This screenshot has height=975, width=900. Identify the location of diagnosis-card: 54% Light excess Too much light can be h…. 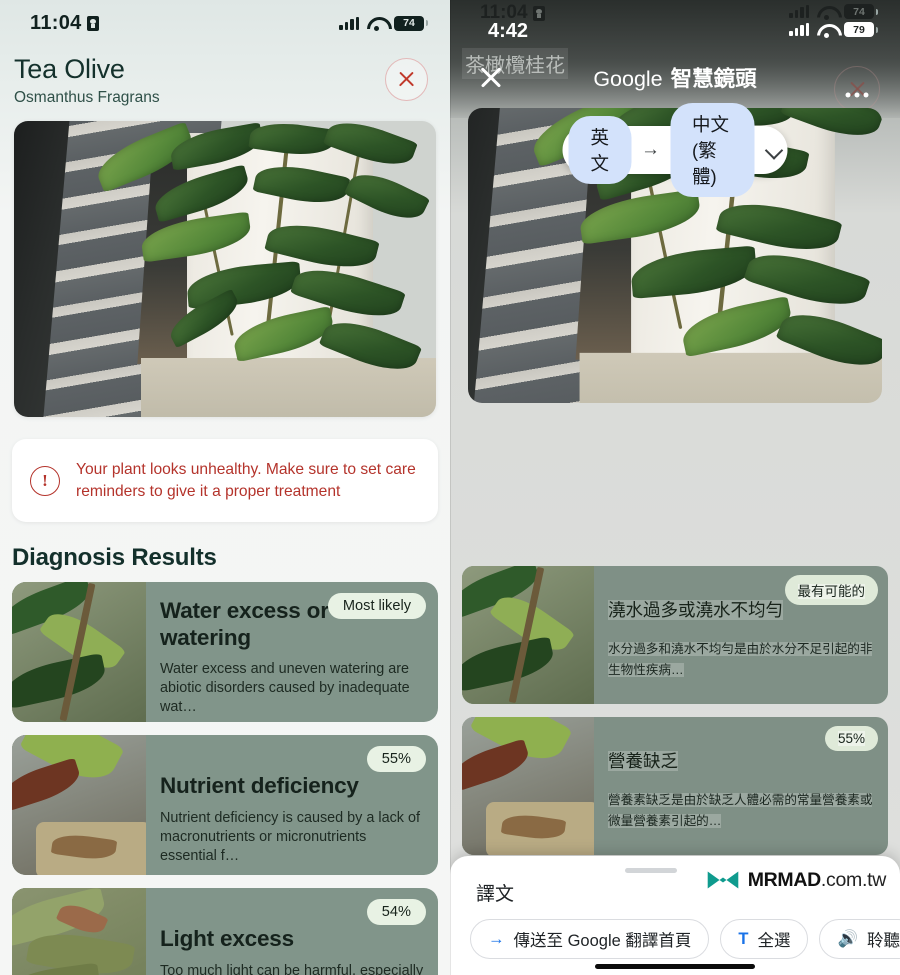
(225, 931).